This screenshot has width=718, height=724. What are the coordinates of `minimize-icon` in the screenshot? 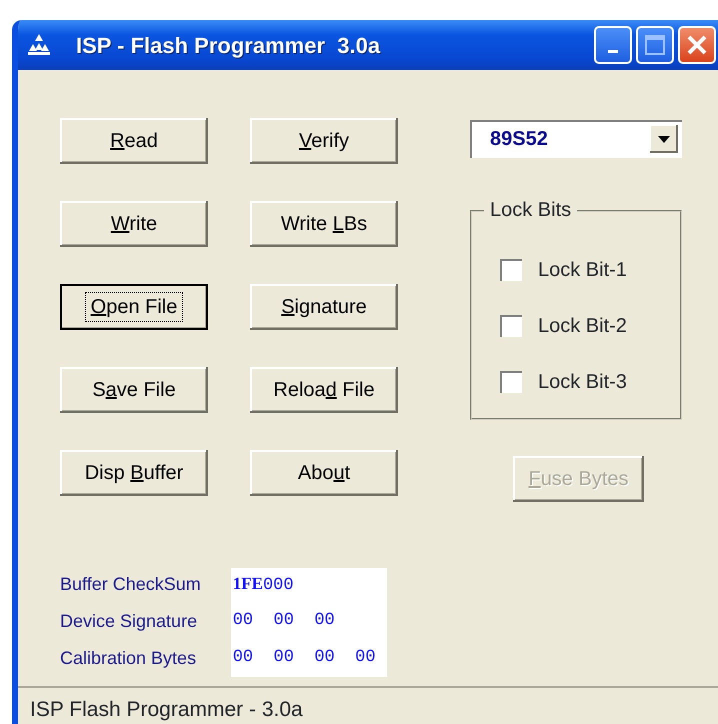 It's located at (613, 51).